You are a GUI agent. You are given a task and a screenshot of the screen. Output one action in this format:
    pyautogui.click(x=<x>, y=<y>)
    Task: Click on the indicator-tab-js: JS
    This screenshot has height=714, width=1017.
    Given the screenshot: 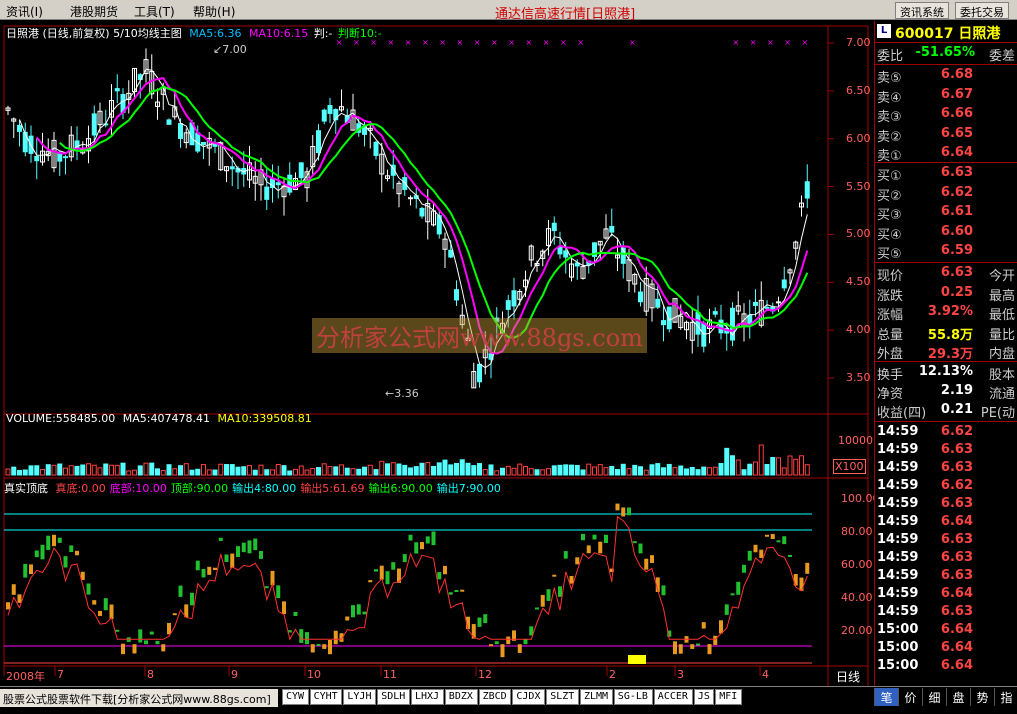 What is the action you would take?
    pyautogui.click(x=704, y=697)
    